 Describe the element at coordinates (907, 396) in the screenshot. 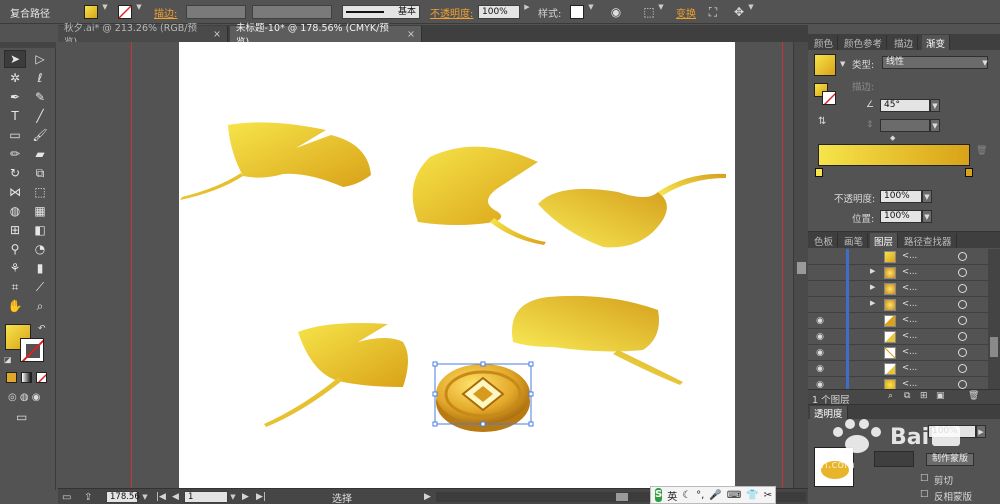

I see `clipping-mask-icon: ⧉` at that location.